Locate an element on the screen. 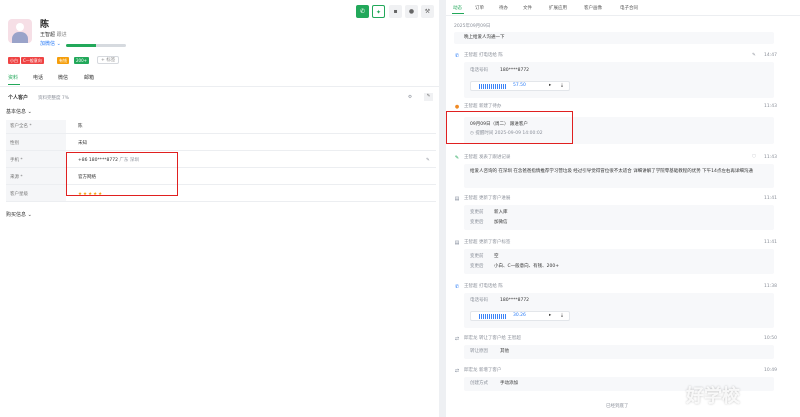 This screenshot has height=417, width=800. audio-player: 30.26 ▸ ⤓ is located at coordinates (520, 316).